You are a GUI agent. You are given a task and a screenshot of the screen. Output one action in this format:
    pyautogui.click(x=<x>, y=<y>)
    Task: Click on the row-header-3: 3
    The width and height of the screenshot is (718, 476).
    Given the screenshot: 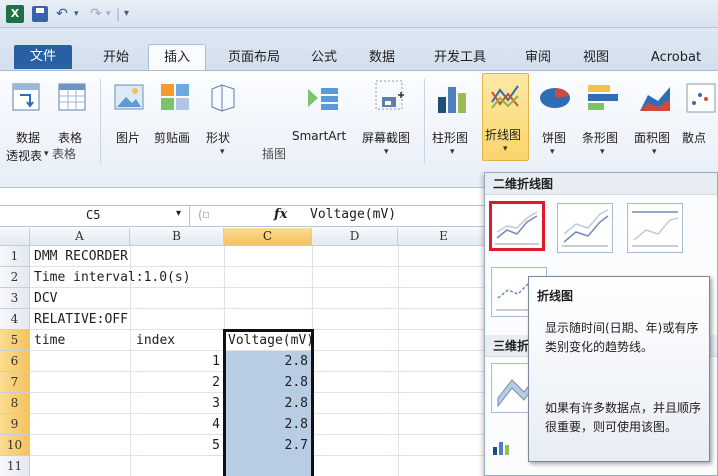 What is the action you would take?
    pyautogui.click(x=15, y=298)
    